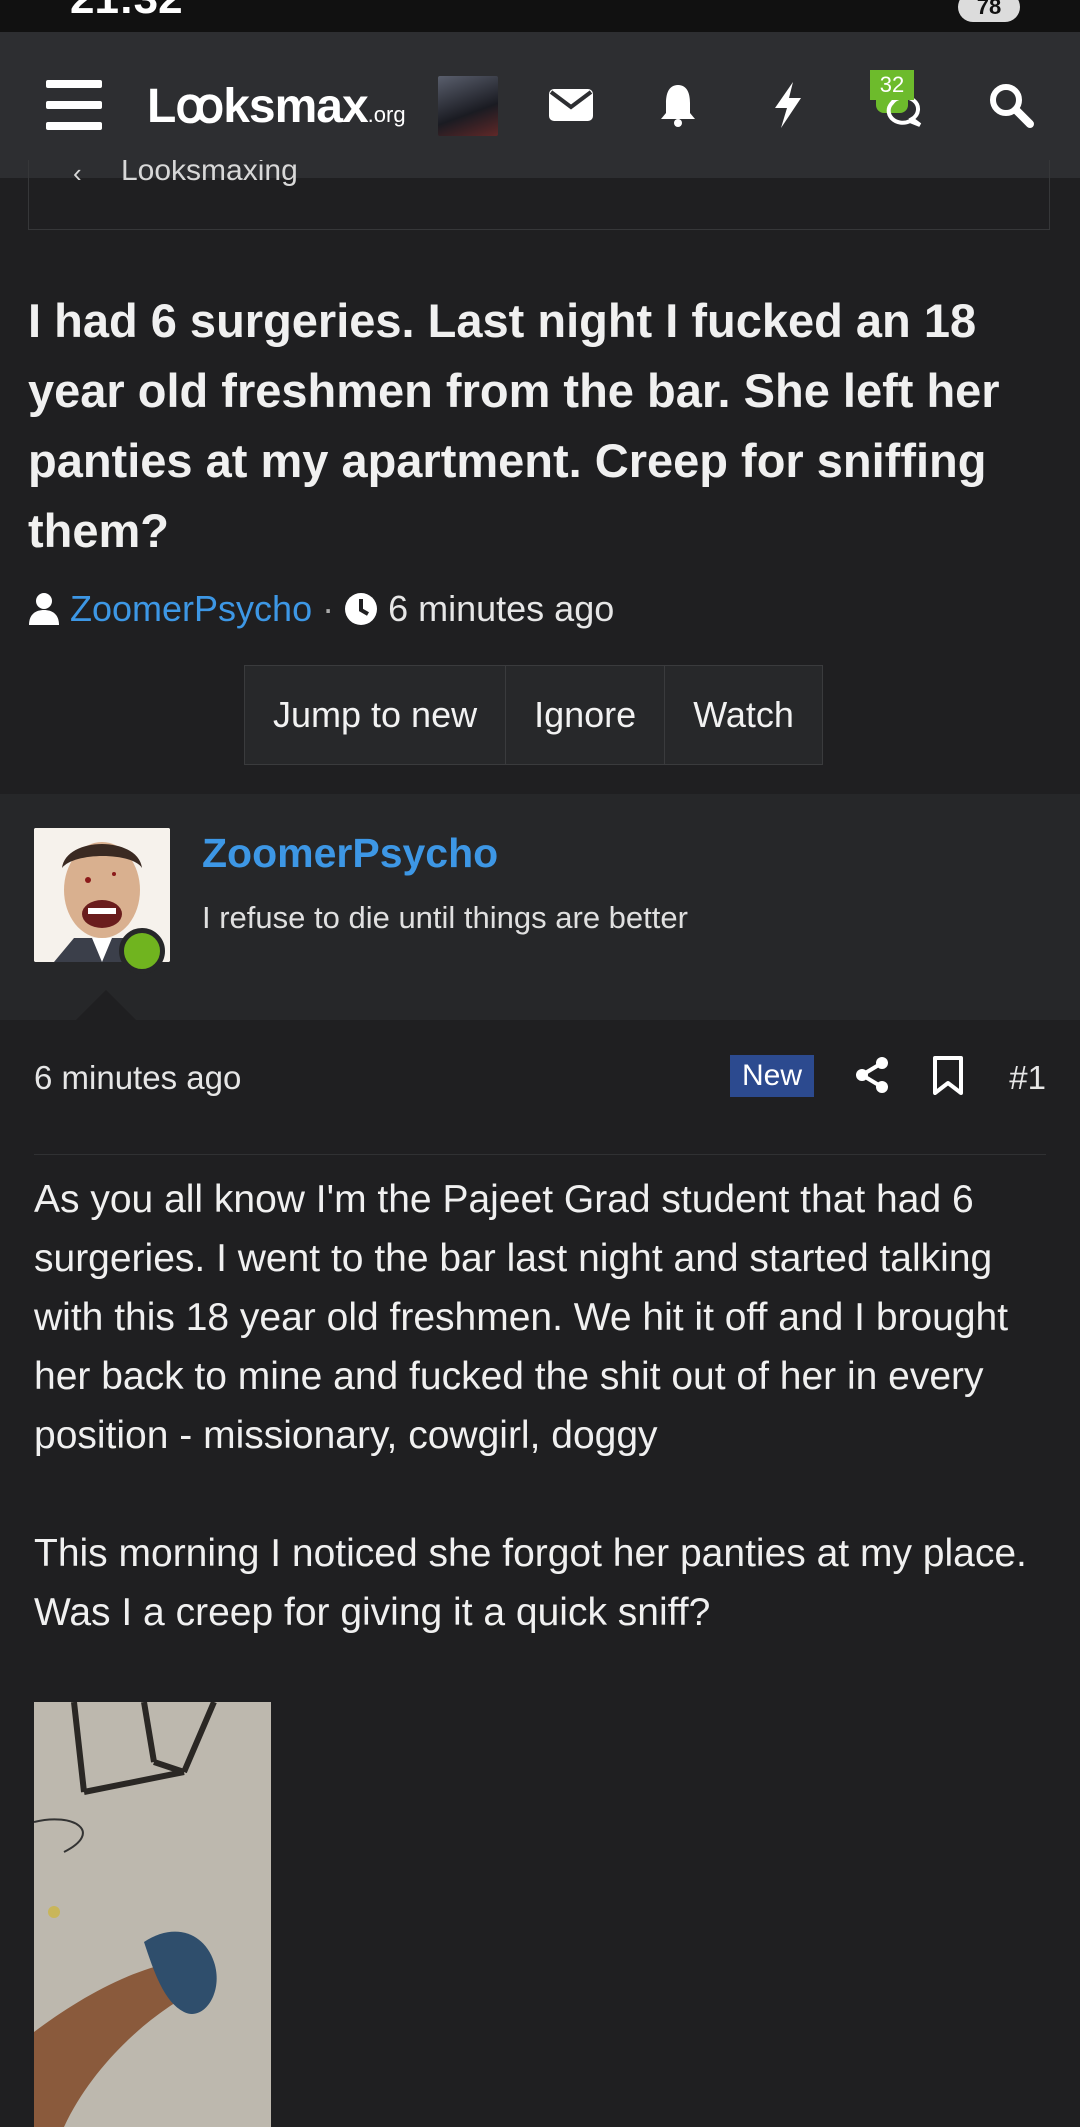 This screenshot has width=1080, height=2127. Describe the element at coordinates (126, 12) in the screenshot. I see `status-time: 21:32` at that location.